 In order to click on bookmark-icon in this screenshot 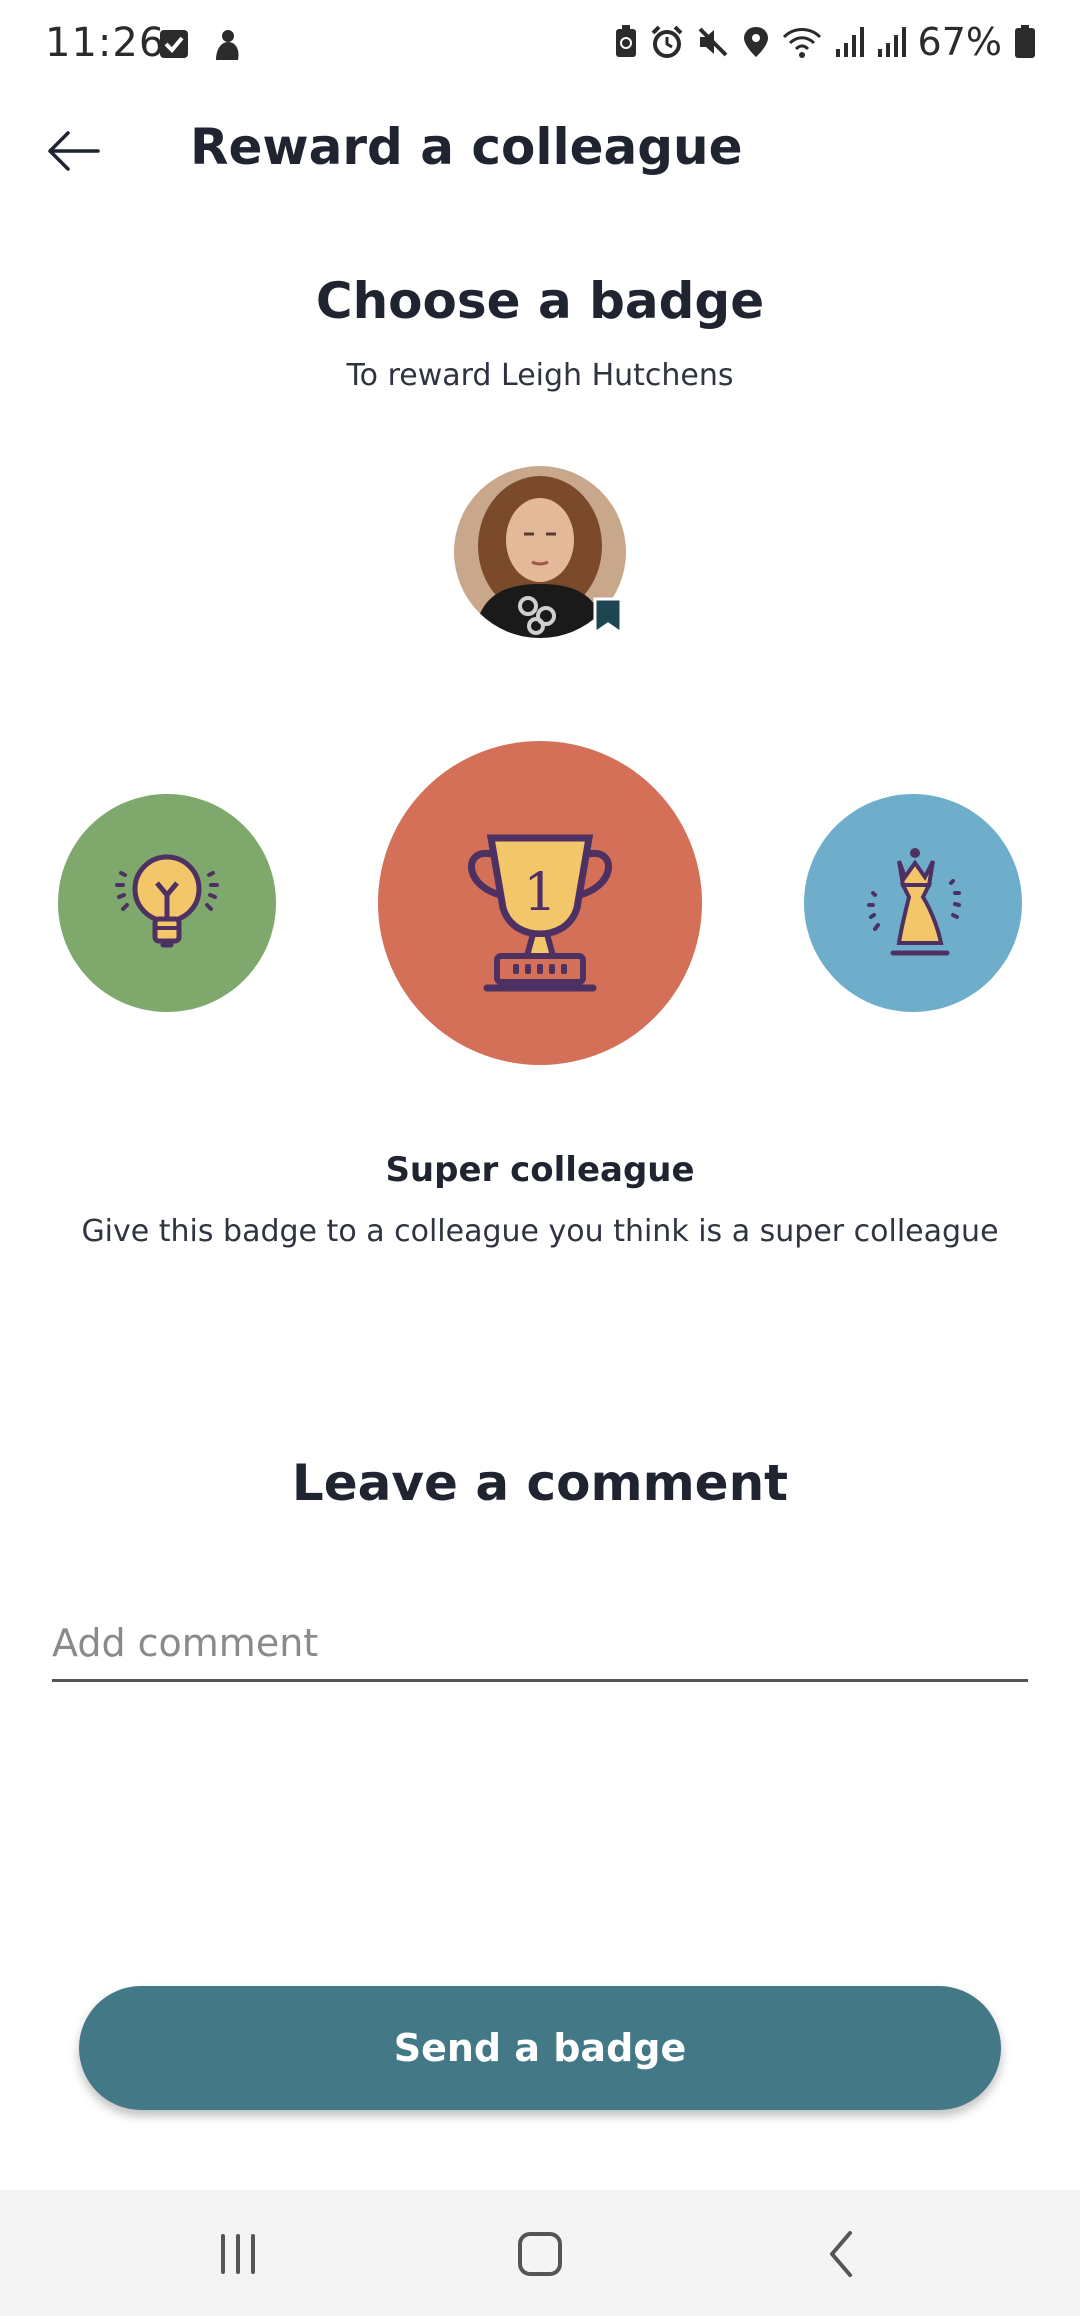, I will do `click(608, 616)`.